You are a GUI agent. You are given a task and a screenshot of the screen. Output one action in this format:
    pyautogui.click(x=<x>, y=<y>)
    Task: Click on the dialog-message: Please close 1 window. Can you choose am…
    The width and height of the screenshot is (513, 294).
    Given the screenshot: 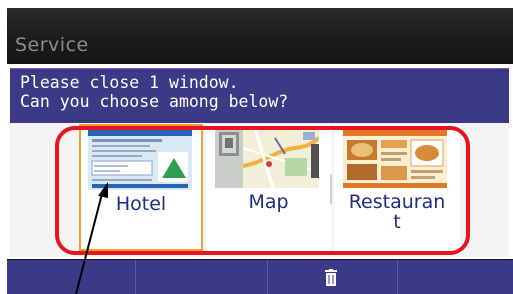 What is the action you would take?
    pyautogui.click(x=154, y=92)
    